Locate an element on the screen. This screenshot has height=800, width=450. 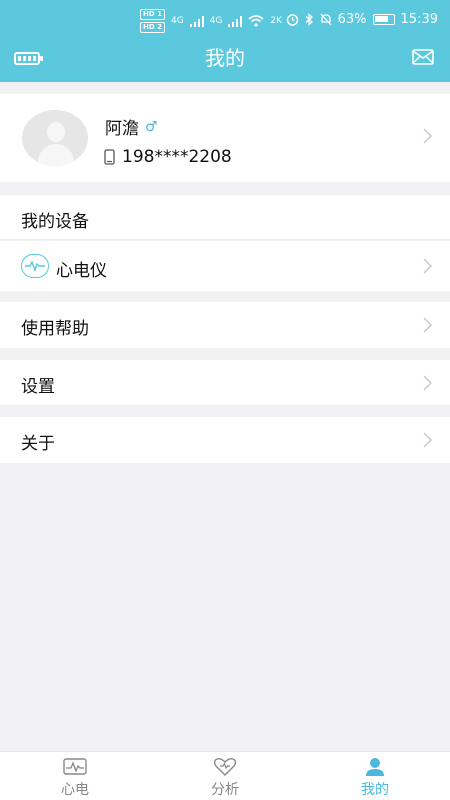
network-type-2: 4G is located at coordinates (216, 21).